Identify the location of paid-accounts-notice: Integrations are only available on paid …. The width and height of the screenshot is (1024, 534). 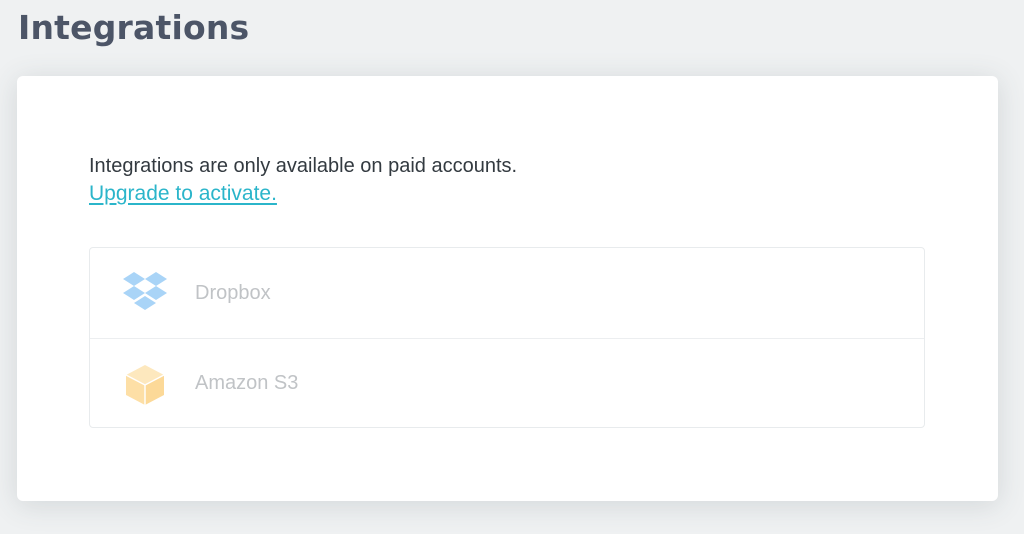
(303, 166).